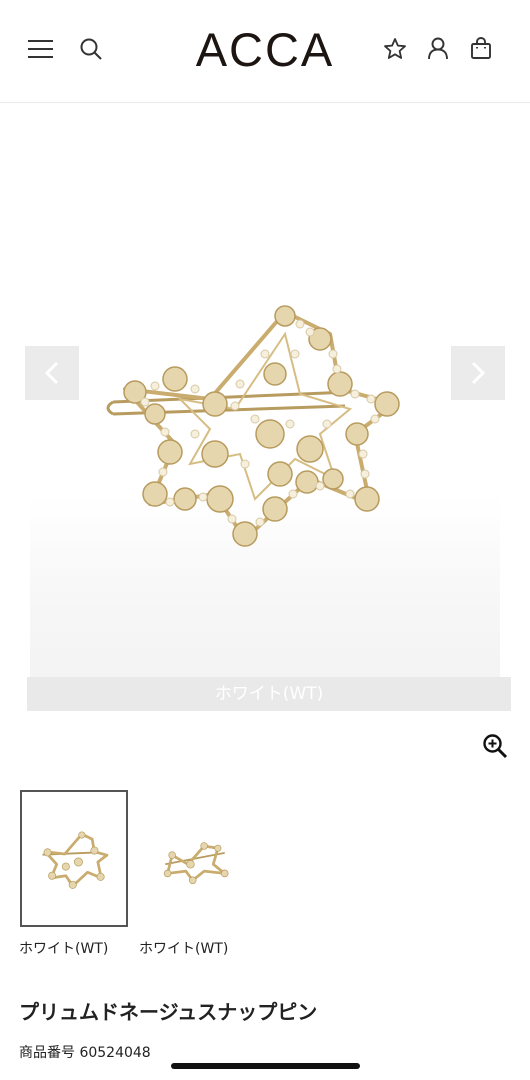 This screenshot has width=530, height=1080. What do you see at coordinates (184, 949) in the screenshot?
I see `thumbnail-label-2: ホワイト(WT)` at bounding box center [184, 949].